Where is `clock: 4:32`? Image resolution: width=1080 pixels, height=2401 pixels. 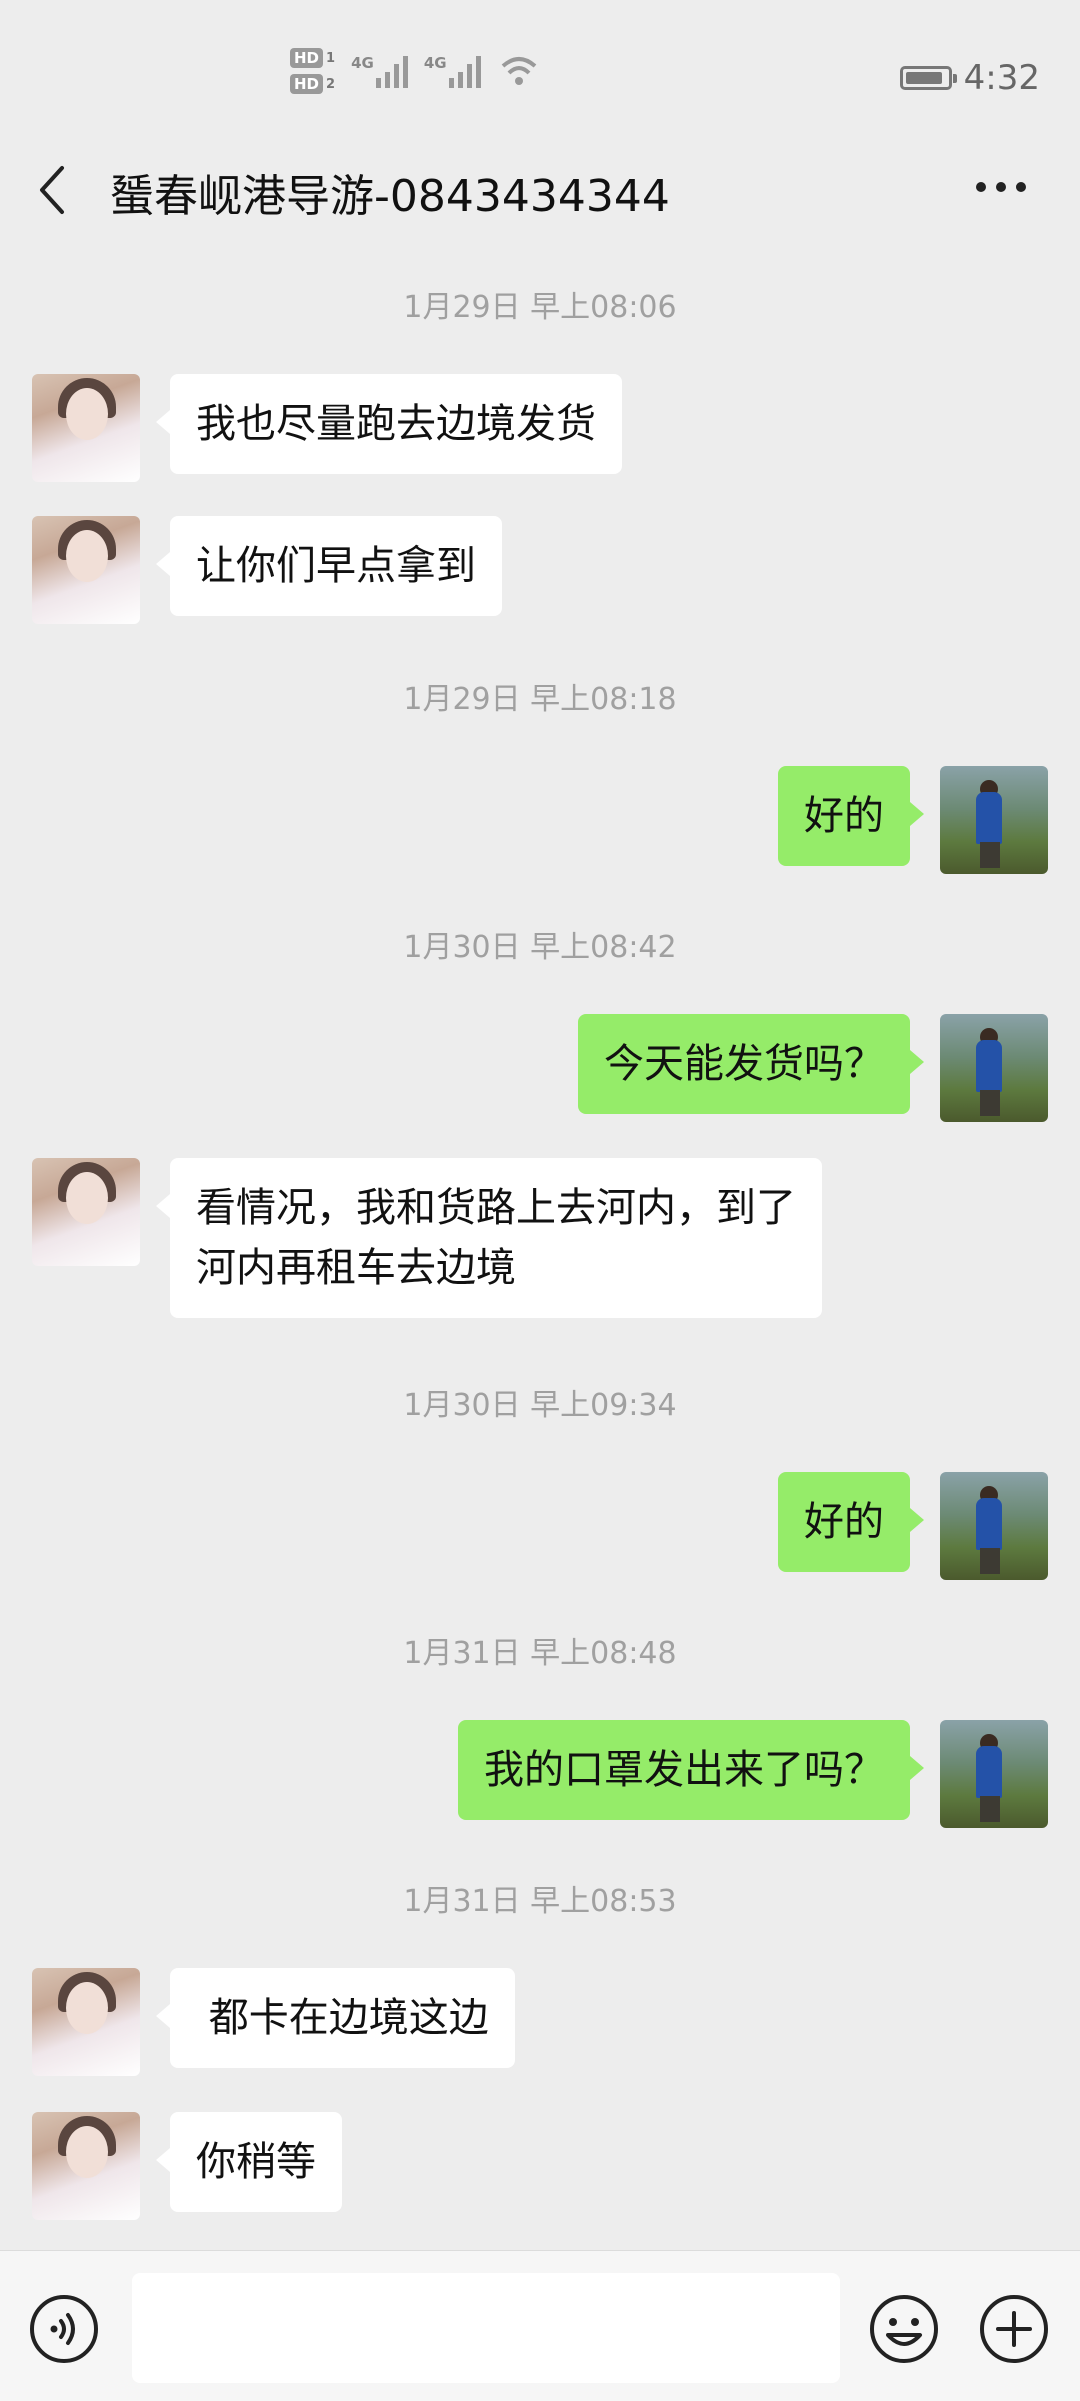
clock: 4:32 is located at coordinates (1001, 78).